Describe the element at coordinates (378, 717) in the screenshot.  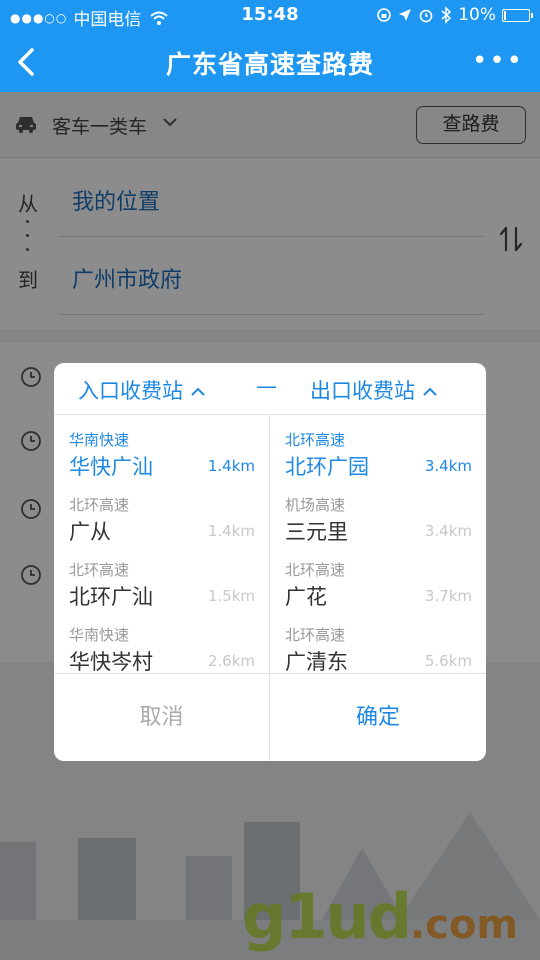
I see `confirm-button: 确定` at that location.